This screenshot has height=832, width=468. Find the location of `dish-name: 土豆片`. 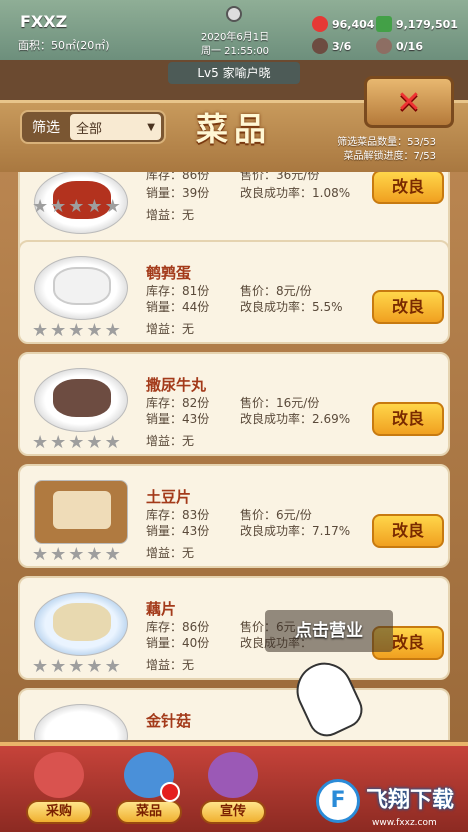

dish-name: 土豆片 is located at coordinates (169, 497).